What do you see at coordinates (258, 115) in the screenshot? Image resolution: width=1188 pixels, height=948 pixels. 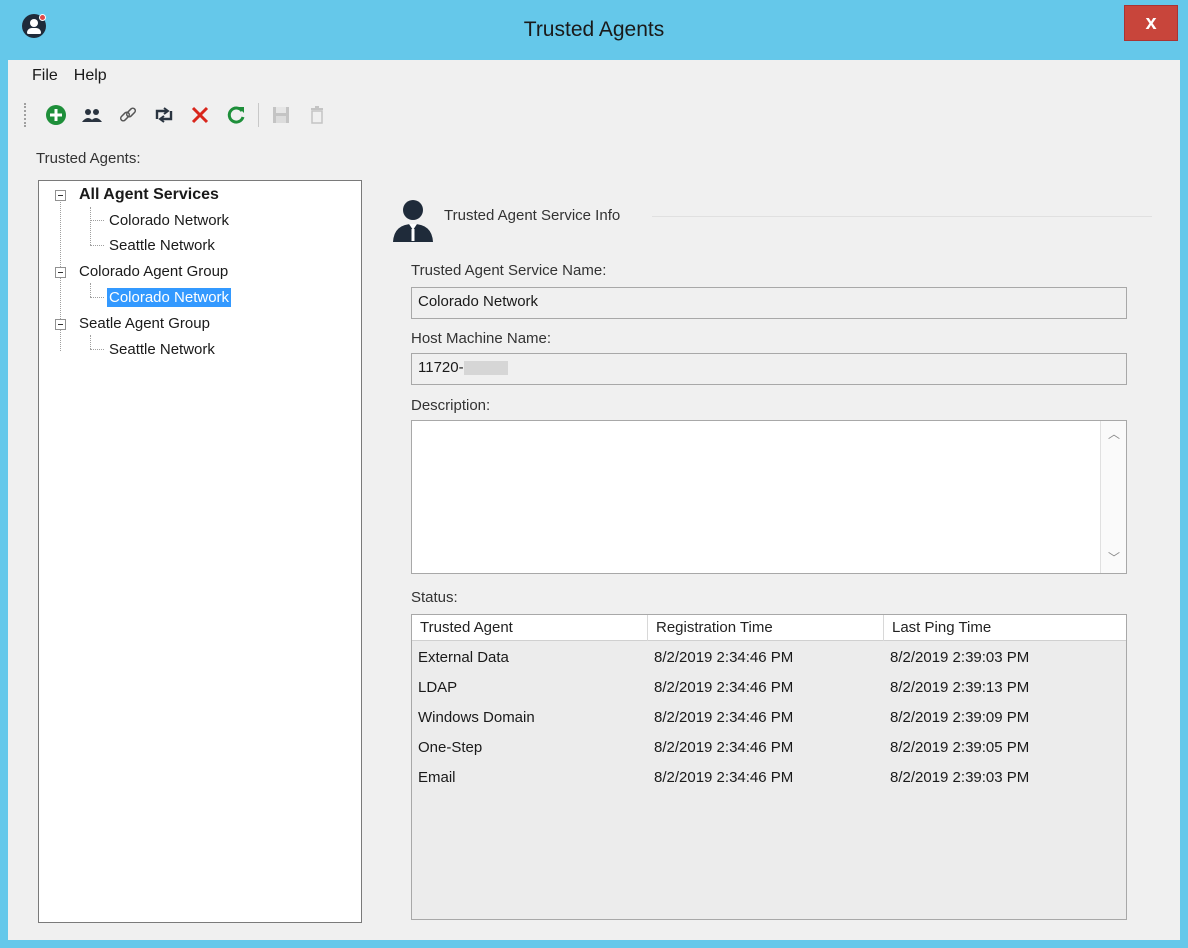 I see `toolbar-separator` at bounding box center [258, 115].